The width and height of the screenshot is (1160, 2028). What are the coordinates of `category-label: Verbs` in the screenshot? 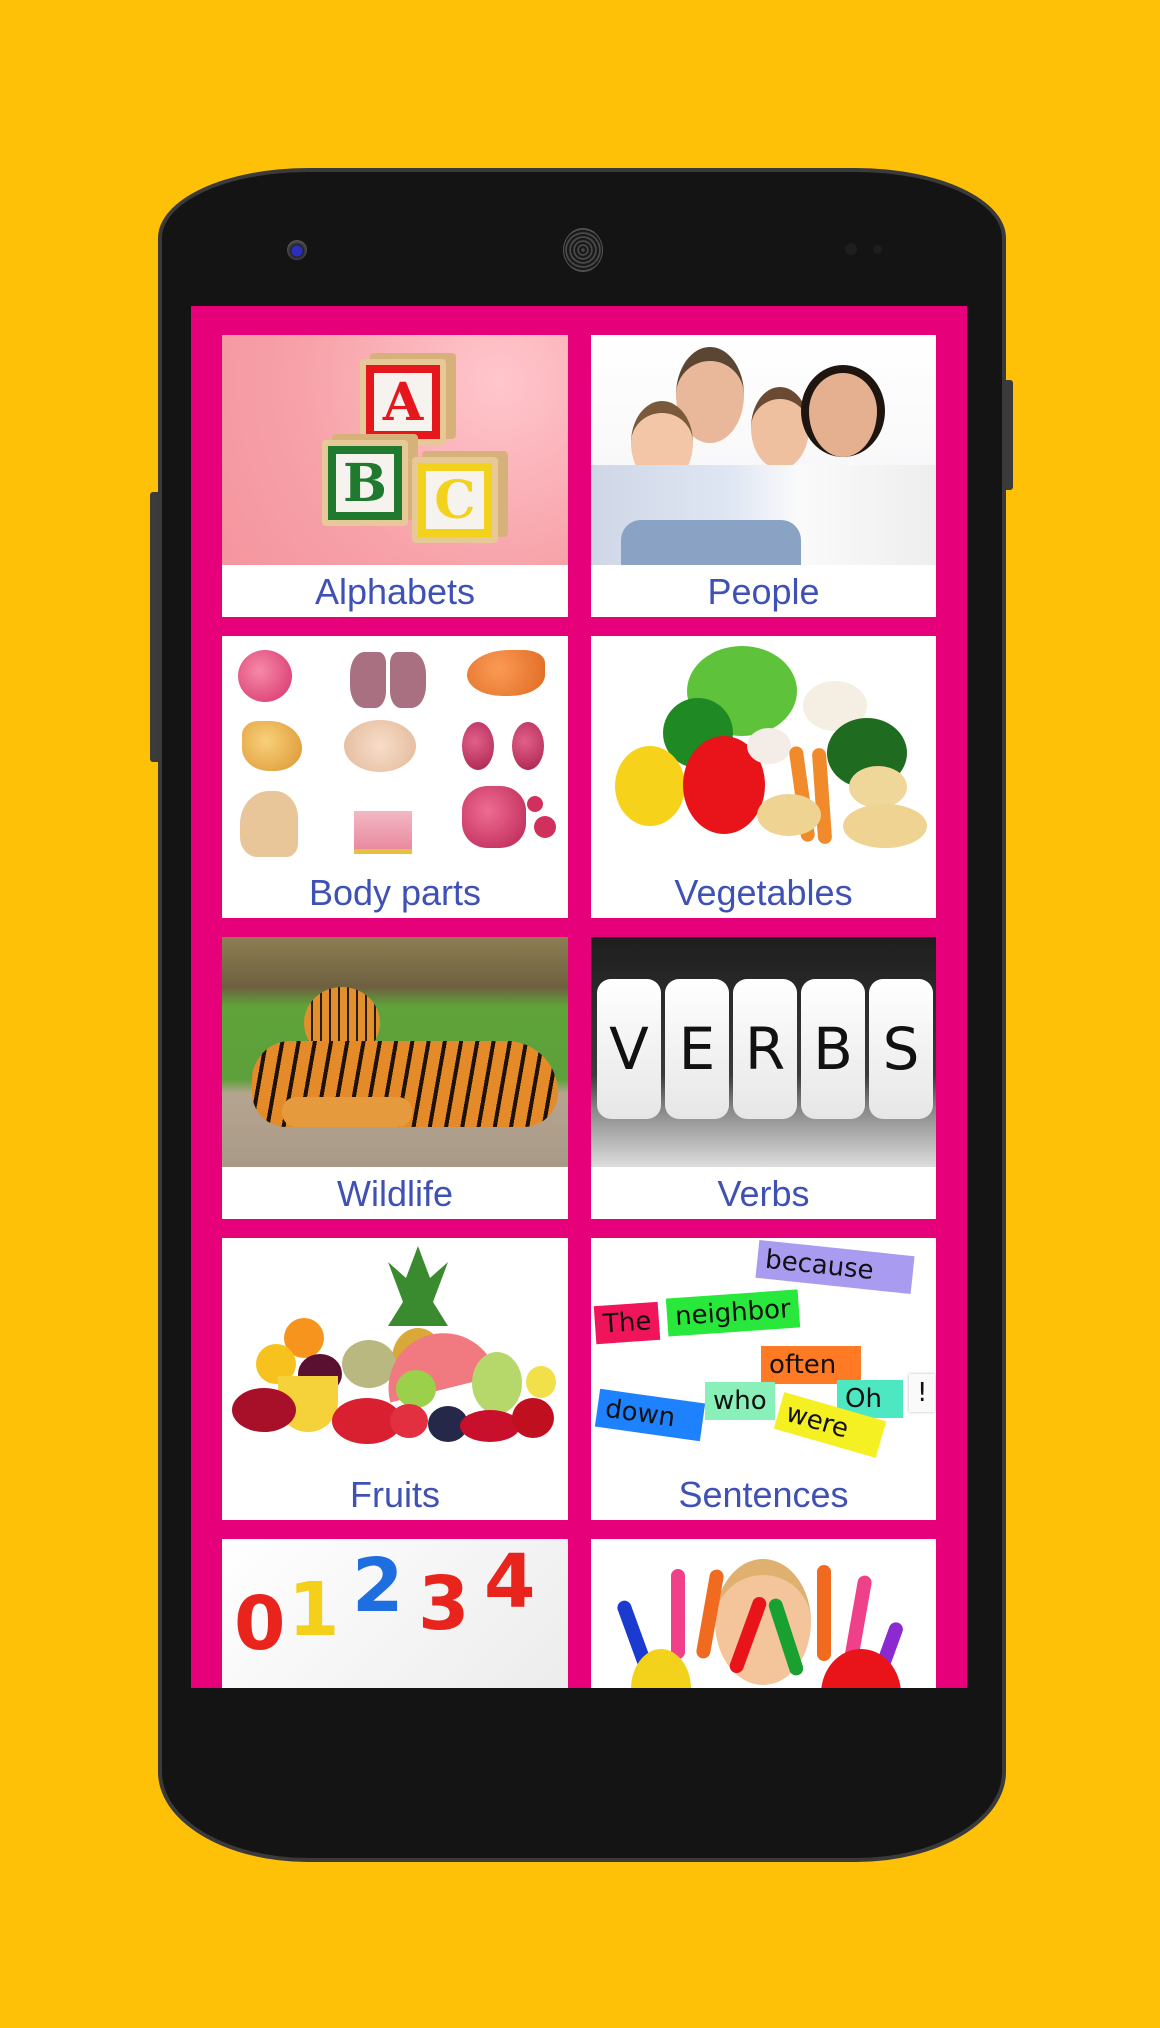 It's located at (763, 1193).